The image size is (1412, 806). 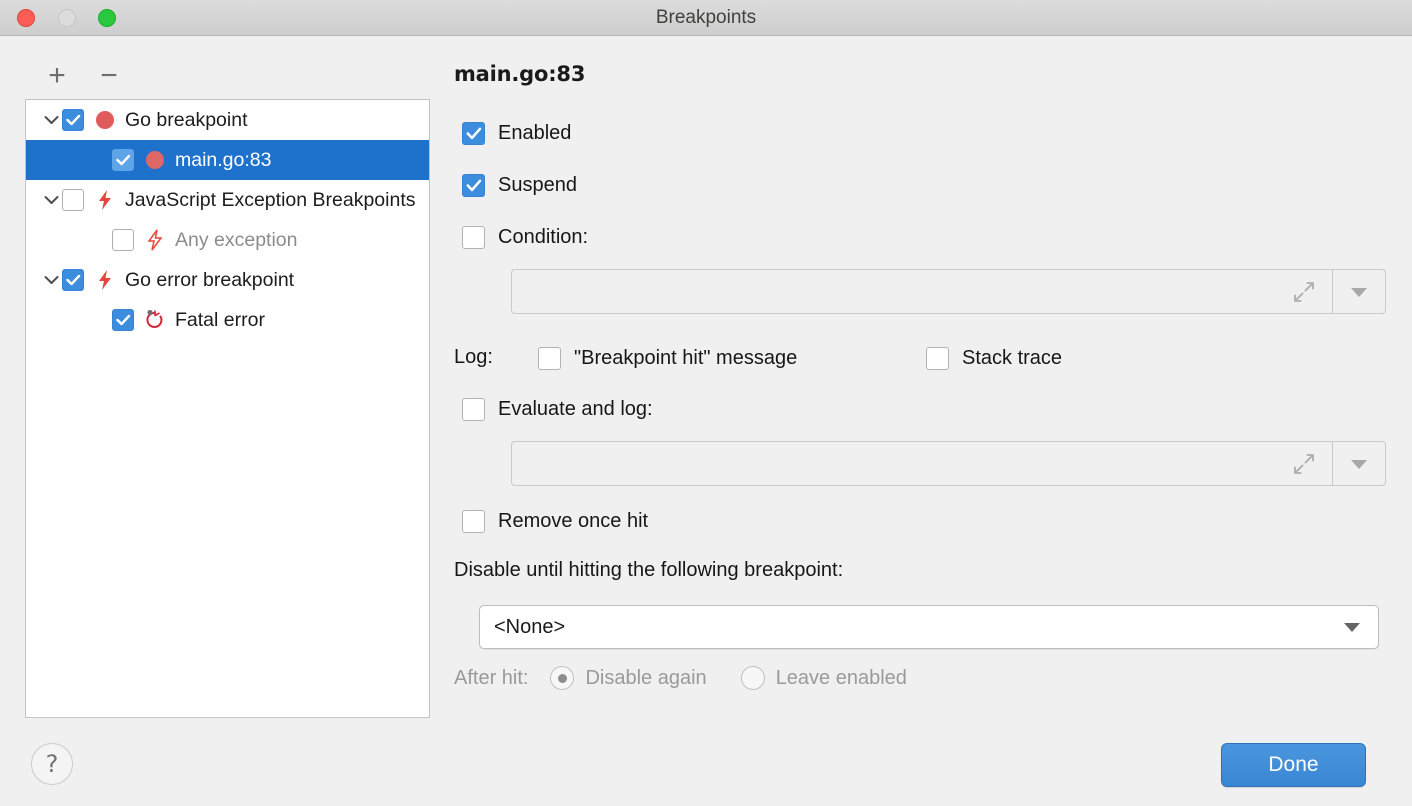 What do you see at coordinates (270, 199) in the screenshot?
I see `tree-item-label: JavaScript Exception Breakpoints` at bounding box center [270, 199].